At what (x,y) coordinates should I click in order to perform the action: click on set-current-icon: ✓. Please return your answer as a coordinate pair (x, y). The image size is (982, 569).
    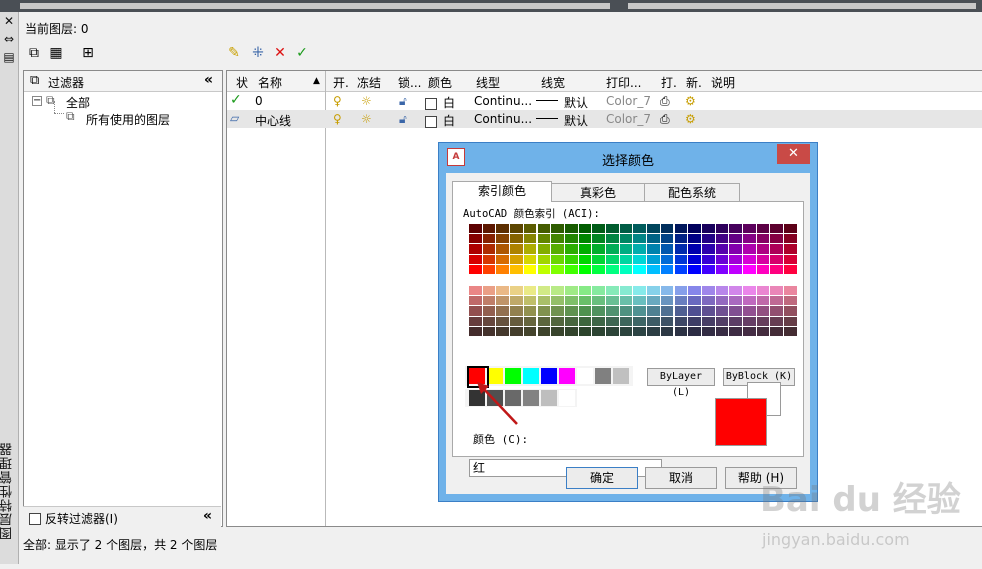
    Looking at the image, I should click on (302, 53).